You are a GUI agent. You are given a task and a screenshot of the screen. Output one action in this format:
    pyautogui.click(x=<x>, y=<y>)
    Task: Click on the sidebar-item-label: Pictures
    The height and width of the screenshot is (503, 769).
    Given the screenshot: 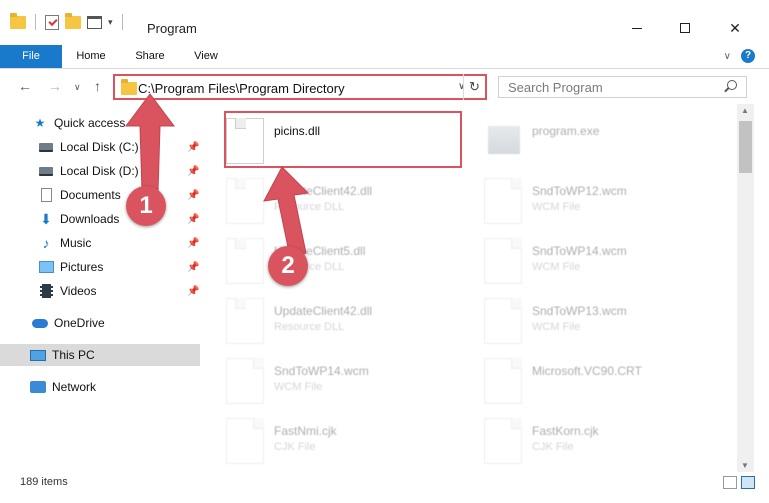 What is the action you would take?
    pyautogui.click(x=82, y=267)
    